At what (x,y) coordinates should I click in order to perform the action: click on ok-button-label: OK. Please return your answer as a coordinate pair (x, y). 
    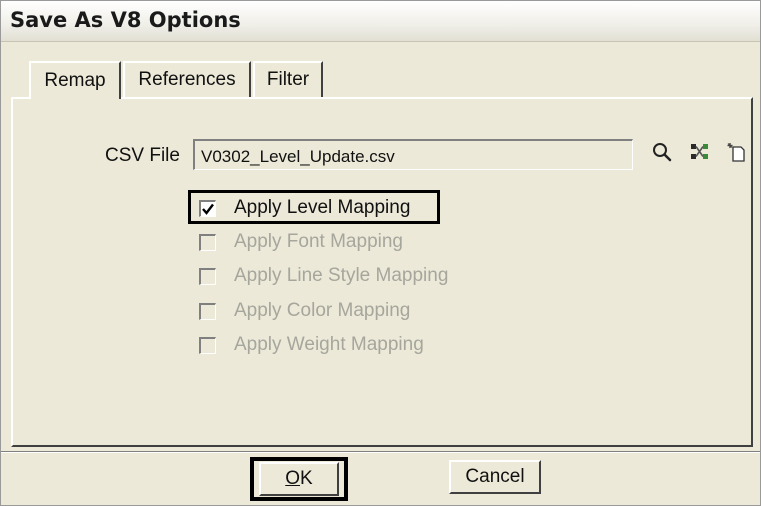
    Looking at the image, I should click on (299, 478).